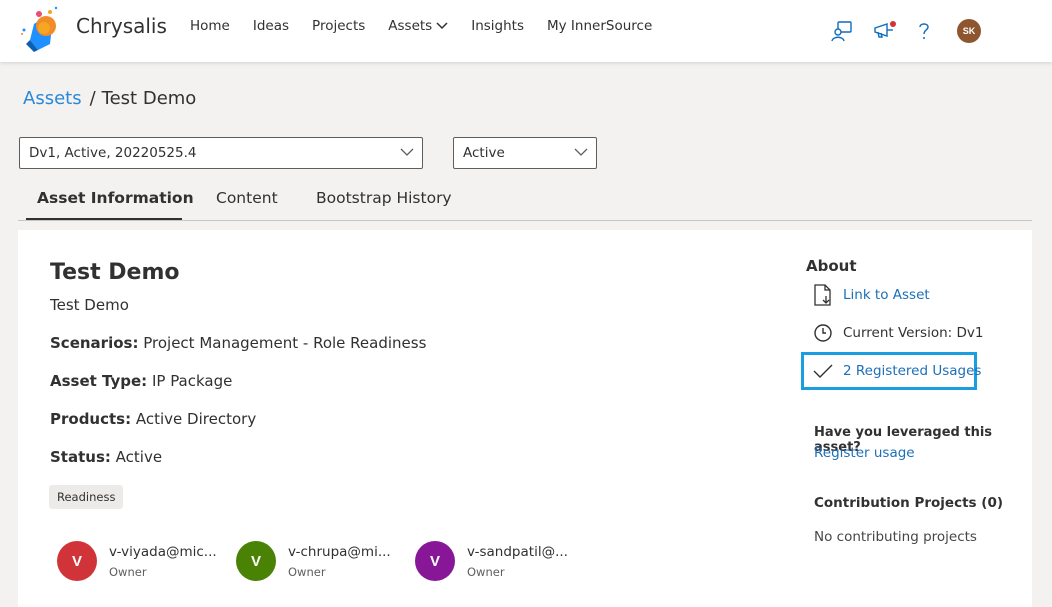 This screenshot has width=1052, height=607. I want to click on checkmark-icon, so click(823, 371).